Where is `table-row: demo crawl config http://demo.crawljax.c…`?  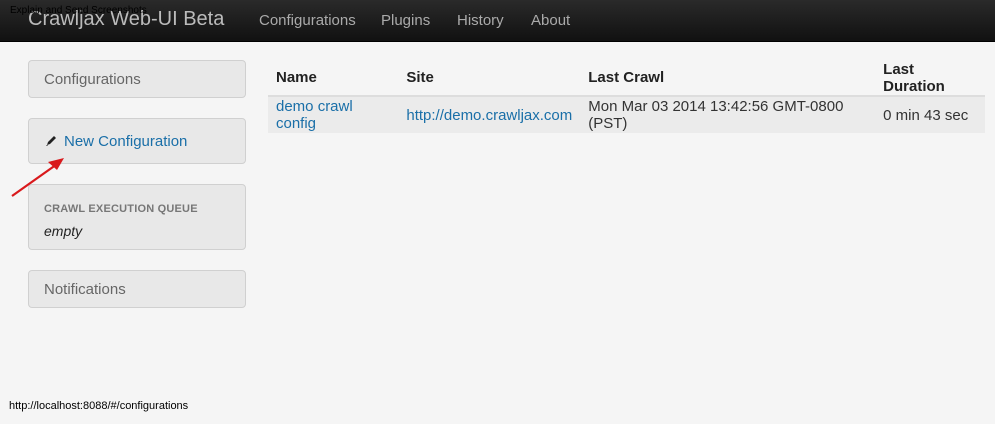
table-row: demo crawl config http://demo.crawljax.c… is located at coordinates (626, 114).